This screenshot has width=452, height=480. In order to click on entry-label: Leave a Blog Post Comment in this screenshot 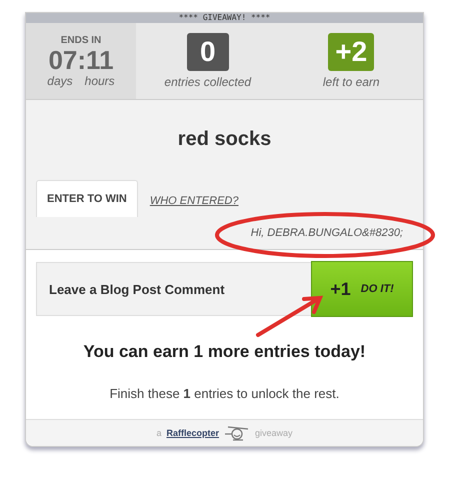, I will do `click(137, 289)`.